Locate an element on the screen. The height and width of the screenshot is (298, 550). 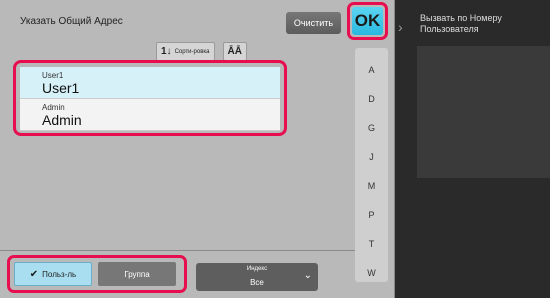
index-dropdown-label: Индекс is located at coordinates (257, 269).